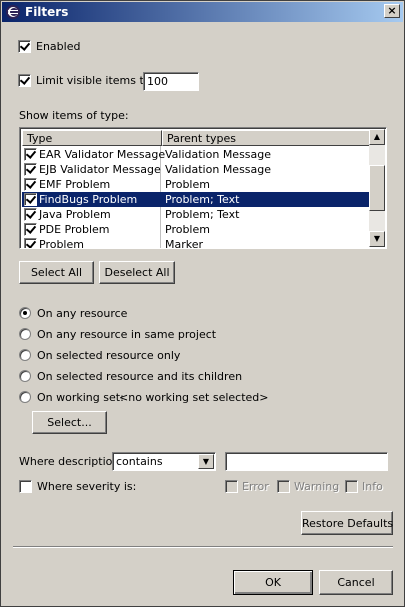  I want to click on select-all-button: Select All, so click(56, 272).